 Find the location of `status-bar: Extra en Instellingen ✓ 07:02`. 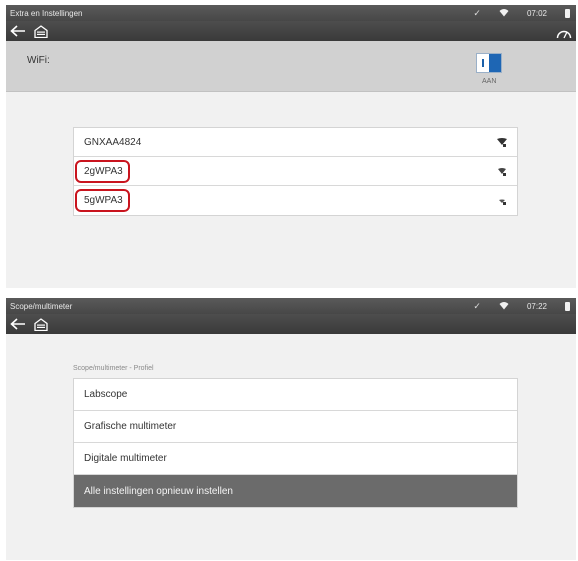

status-bar: Extra en Instellingen ✓ 07:02 is located at coordinates (291, 13).